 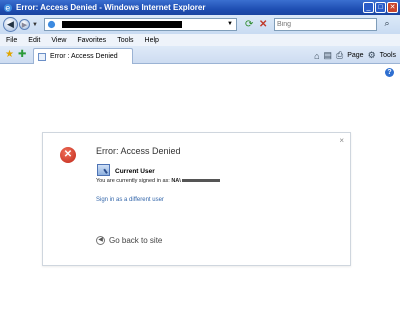 I want to click on user-icon, so click(x=103, y=170).